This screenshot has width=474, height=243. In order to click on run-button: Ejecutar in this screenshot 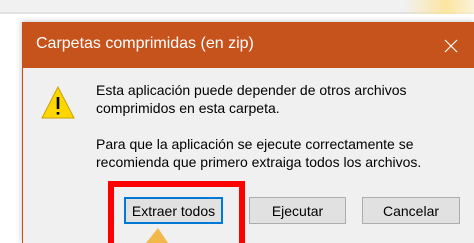, I will do `click(297, 210)`.